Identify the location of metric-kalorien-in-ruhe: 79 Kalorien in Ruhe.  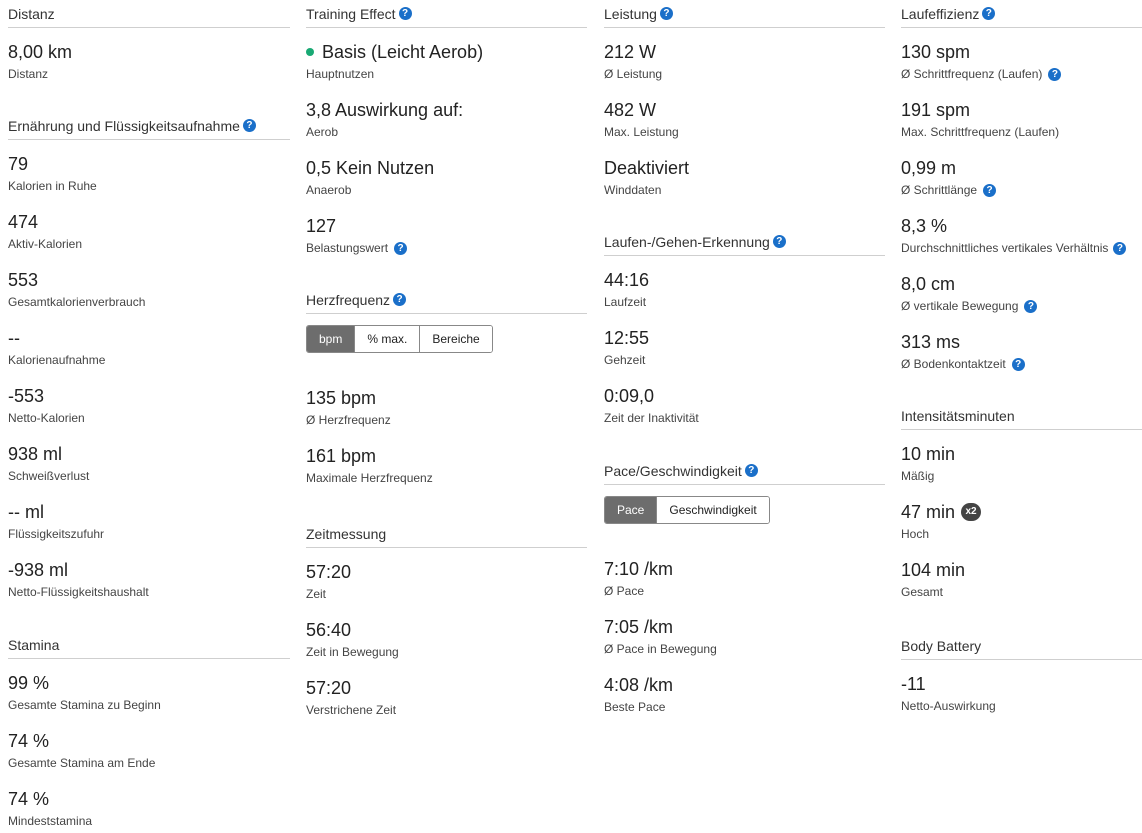
(149, 169).